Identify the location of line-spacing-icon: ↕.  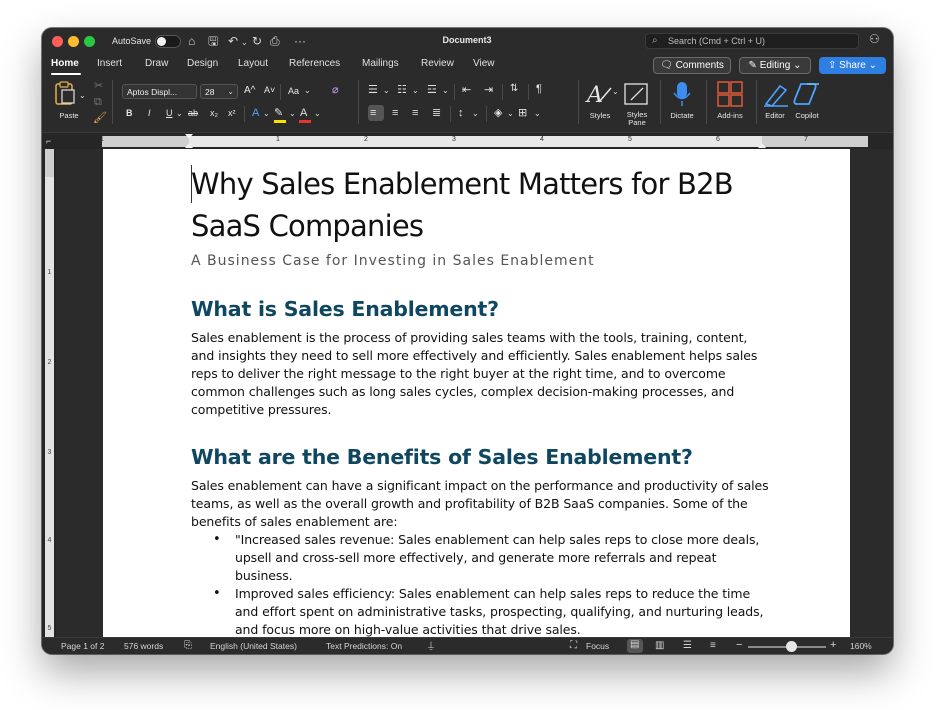
(461, 113).